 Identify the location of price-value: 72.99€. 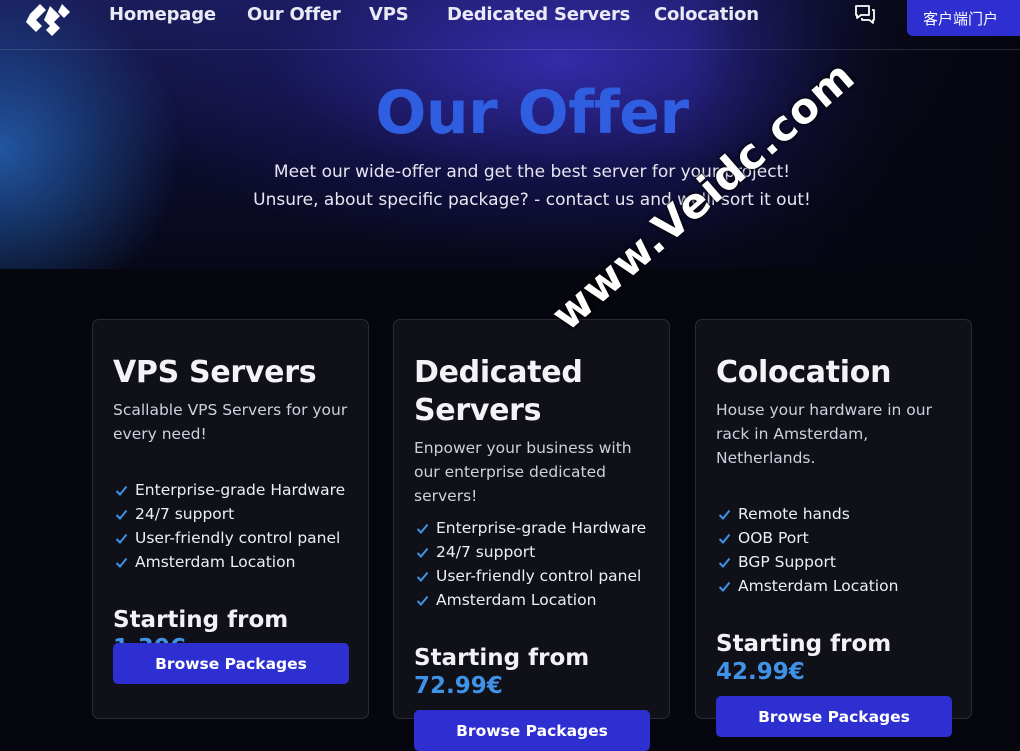
(458, 686).